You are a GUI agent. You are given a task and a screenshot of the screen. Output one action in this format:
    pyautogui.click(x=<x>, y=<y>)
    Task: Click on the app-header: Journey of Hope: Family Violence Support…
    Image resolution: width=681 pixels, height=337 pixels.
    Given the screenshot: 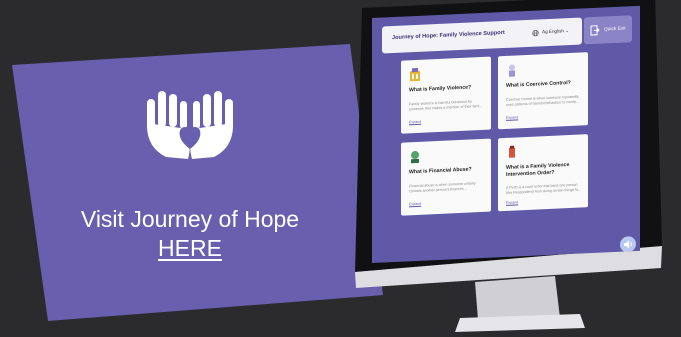 What is the action you would take?
    pyautogui.click(x=482, y=35)
    